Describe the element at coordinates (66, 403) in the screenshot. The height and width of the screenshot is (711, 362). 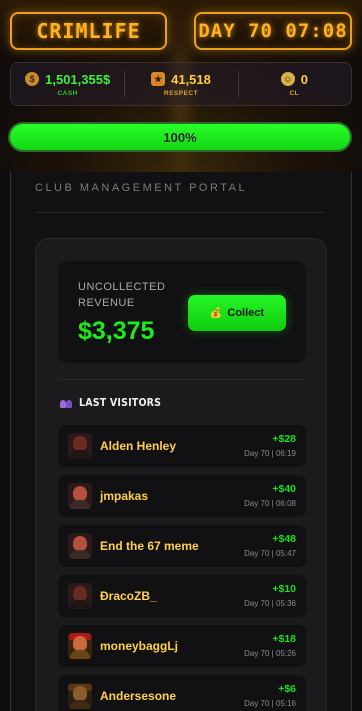
I see `people-icon` at that location.